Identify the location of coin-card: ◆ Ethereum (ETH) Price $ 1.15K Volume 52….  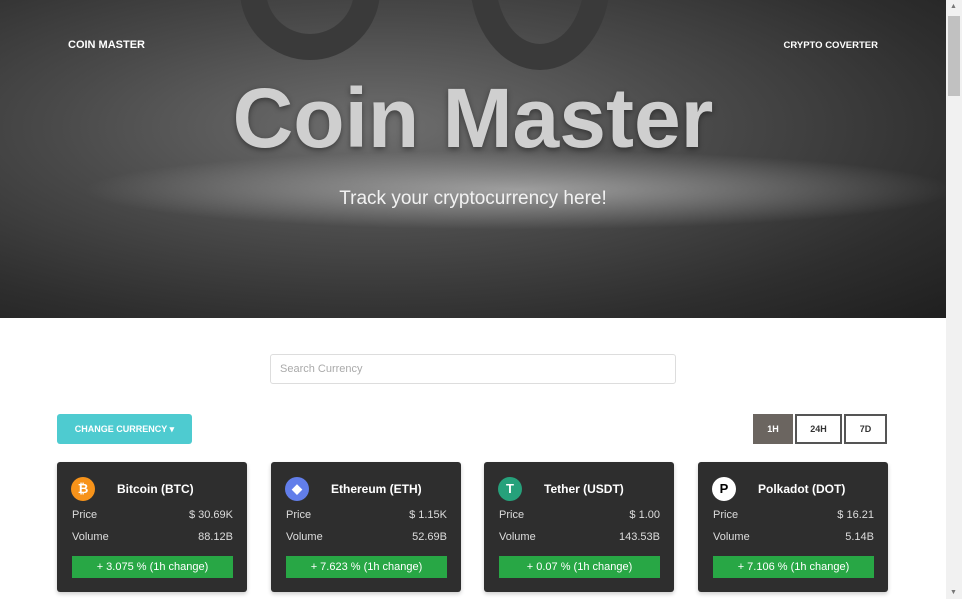
(366, 527).